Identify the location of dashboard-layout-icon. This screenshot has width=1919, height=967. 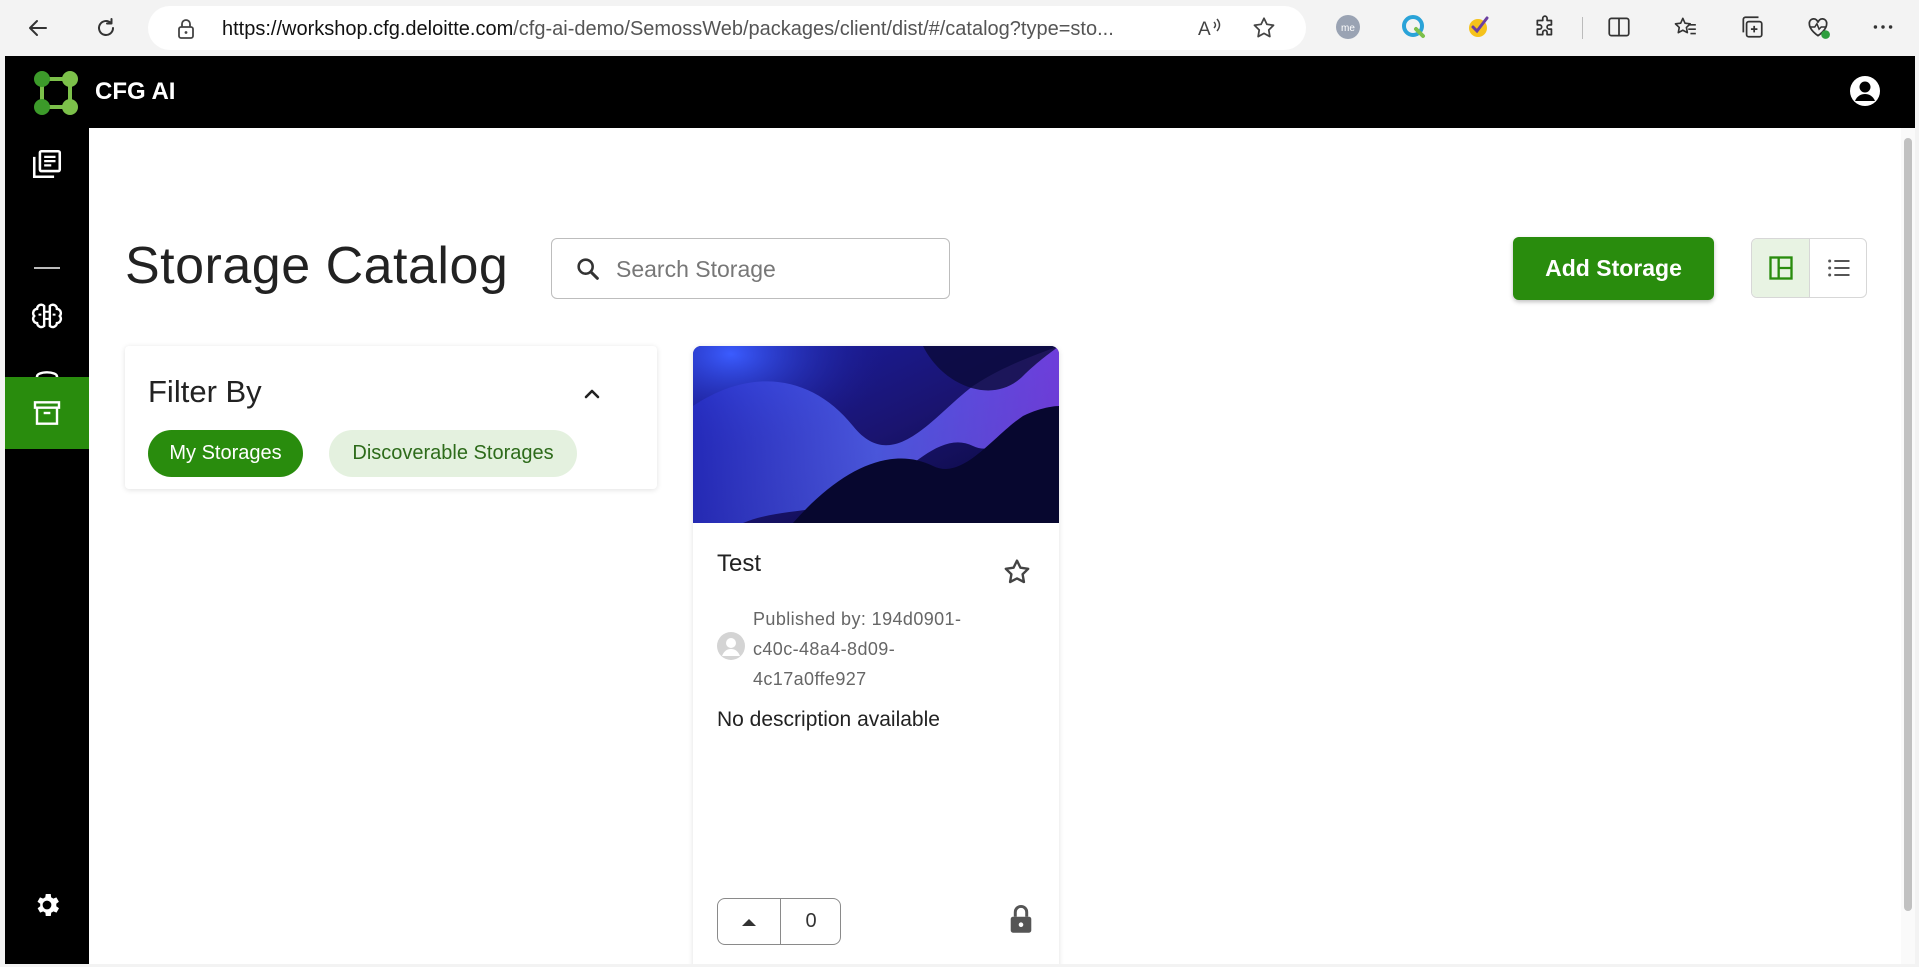
(1780, 268).